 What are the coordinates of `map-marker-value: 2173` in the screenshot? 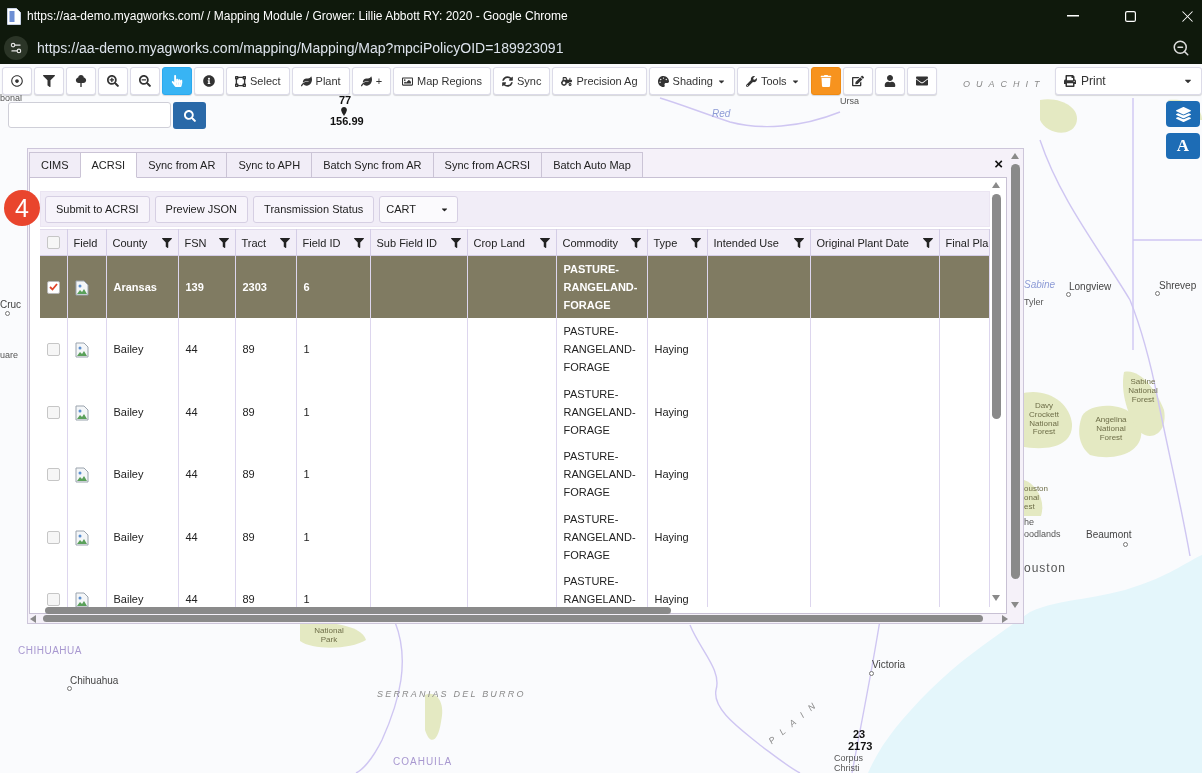 It's located at (860, 746).